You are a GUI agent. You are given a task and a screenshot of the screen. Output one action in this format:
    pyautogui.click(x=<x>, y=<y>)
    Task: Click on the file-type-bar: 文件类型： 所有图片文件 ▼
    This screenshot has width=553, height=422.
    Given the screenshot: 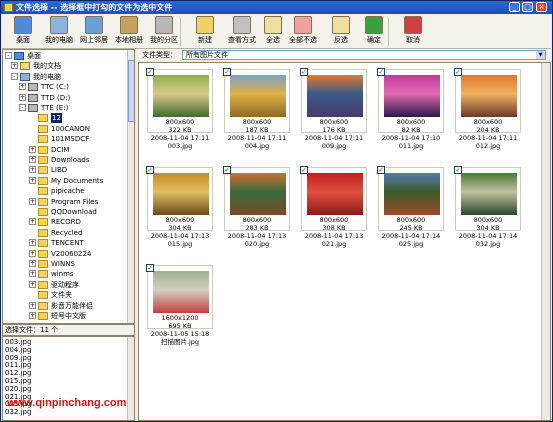 What is the action you would take?
    pyautogui.click(x=344, y=55)
    